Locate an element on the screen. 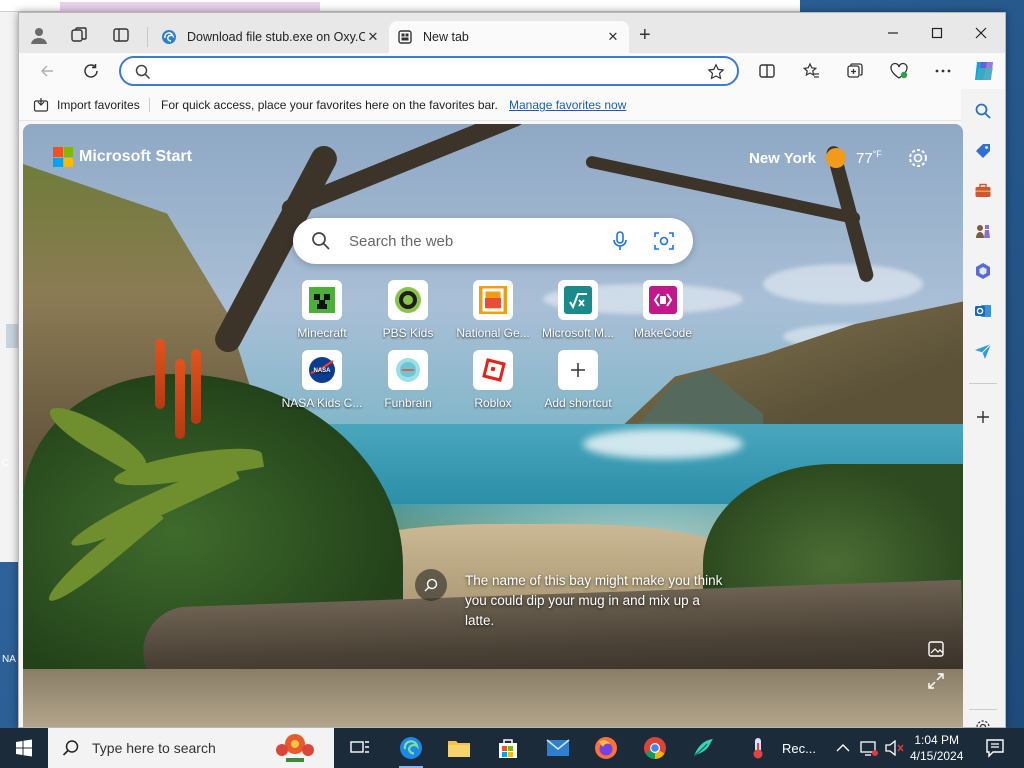 This screenshot has width=1024, height=768. taskbar-edge is located at coordinates (411, 750).